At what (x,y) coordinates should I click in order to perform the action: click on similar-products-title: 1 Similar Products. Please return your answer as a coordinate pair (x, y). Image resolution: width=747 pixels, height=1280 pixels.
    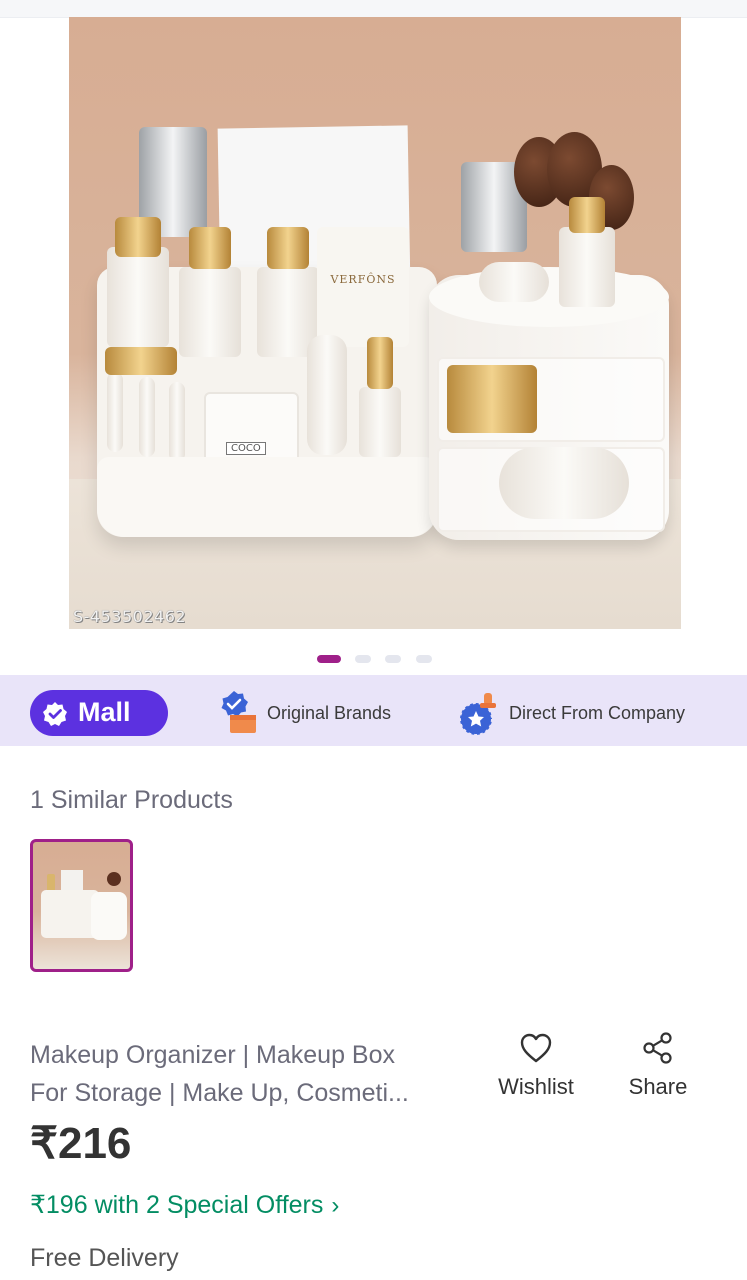
    Looking at the image, I should click on (131, 800).